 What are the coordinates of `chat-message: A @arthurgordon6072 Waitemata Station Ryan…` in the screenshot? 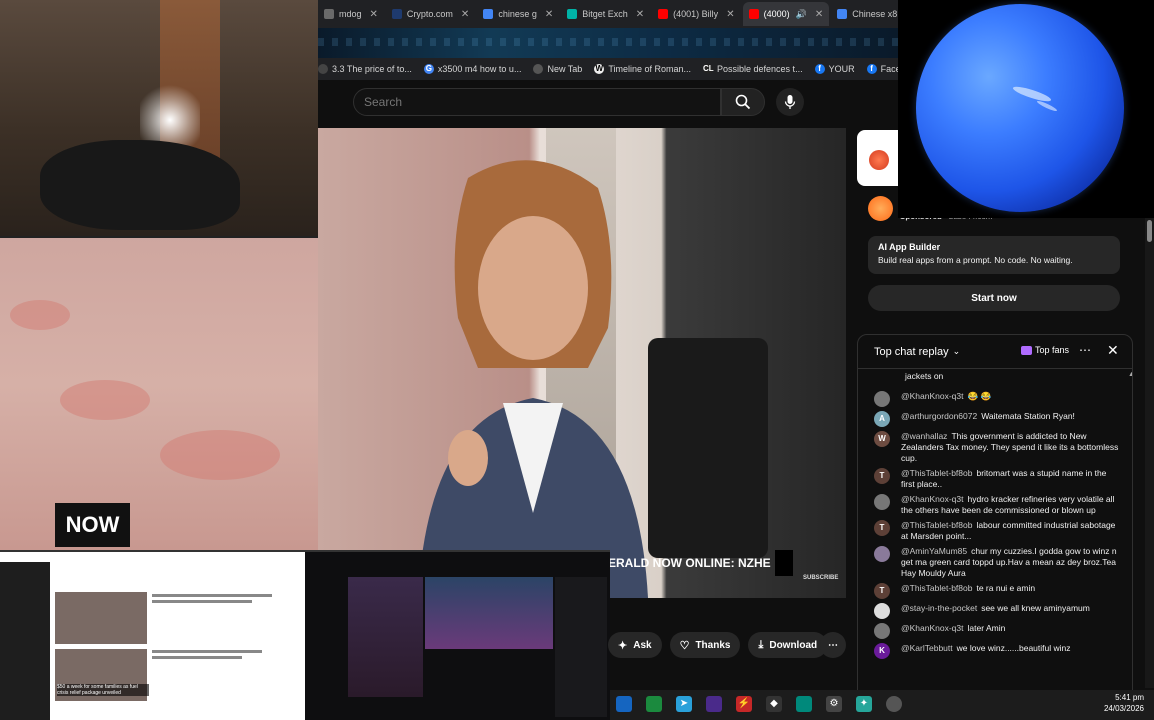 It's located at (993, 419).